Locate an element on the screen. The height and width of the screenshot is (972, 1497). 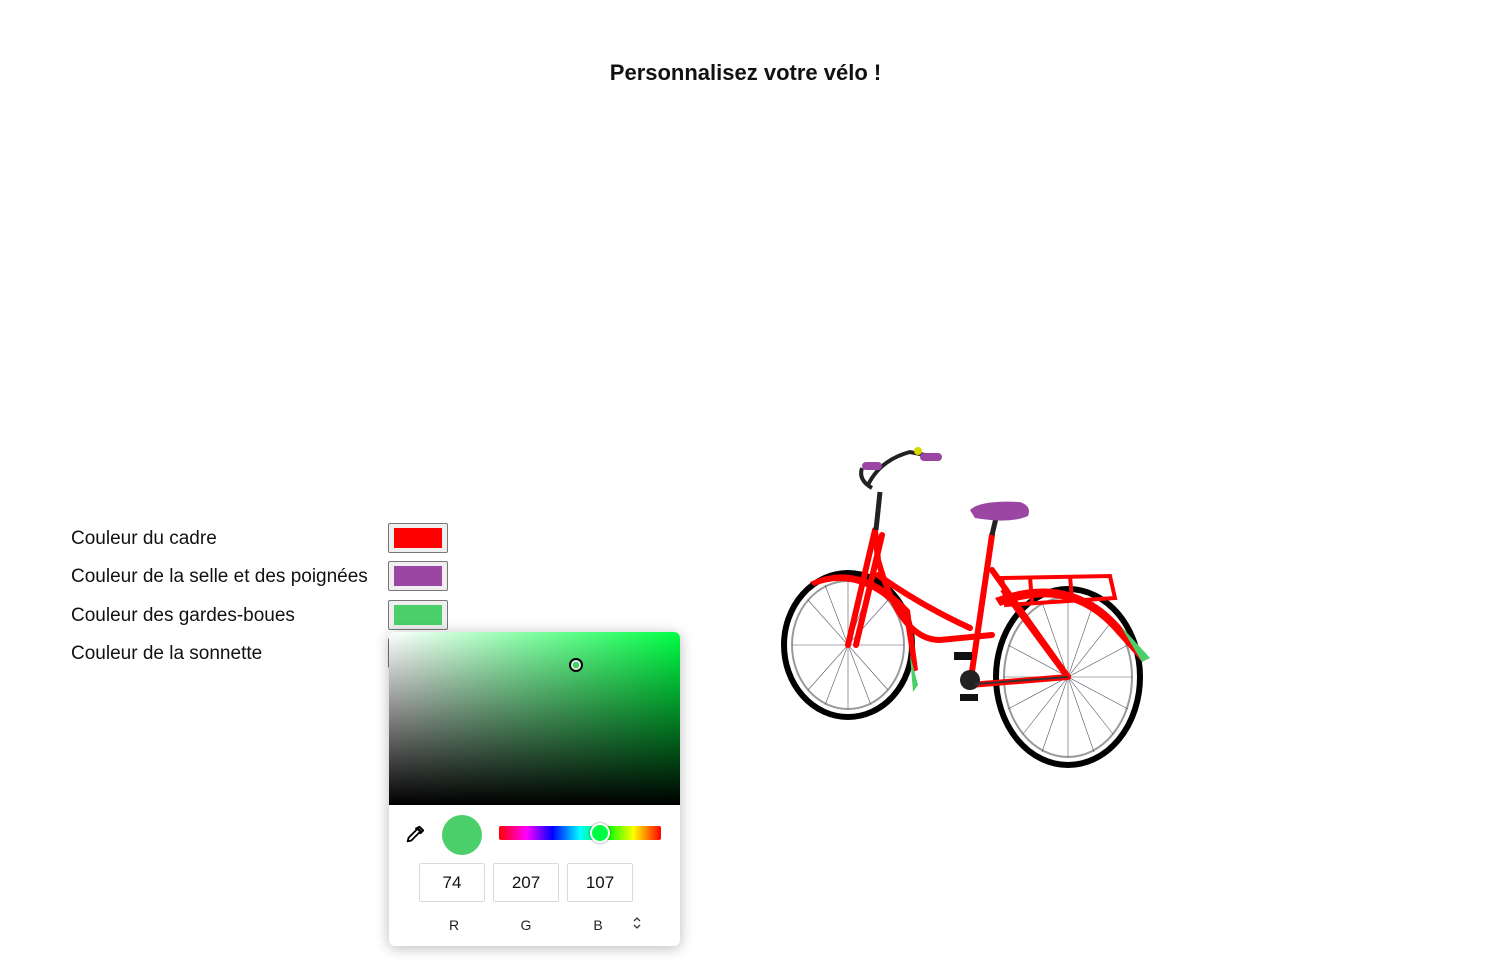
blue-label: B is located at coordinates (598, 925).